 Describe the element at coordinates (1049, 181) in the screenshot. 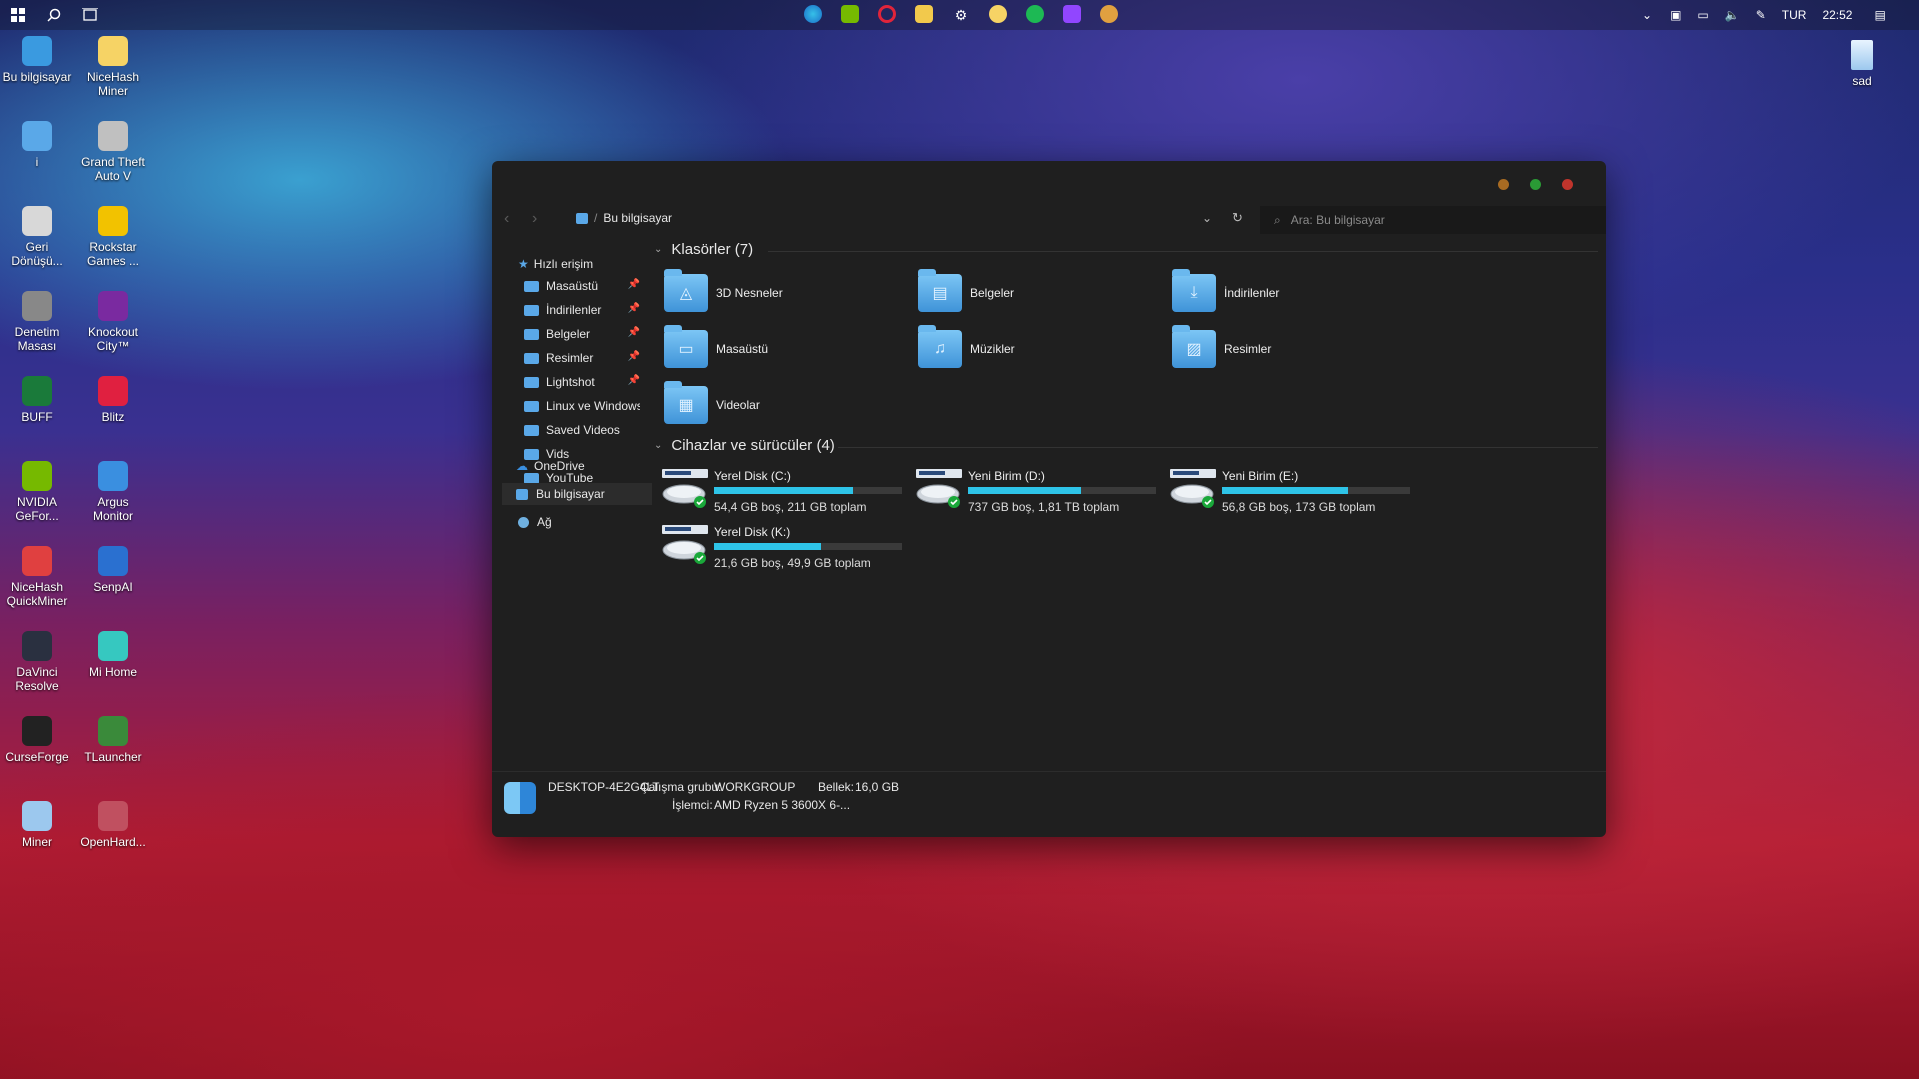

I see `title-bar` at that location.